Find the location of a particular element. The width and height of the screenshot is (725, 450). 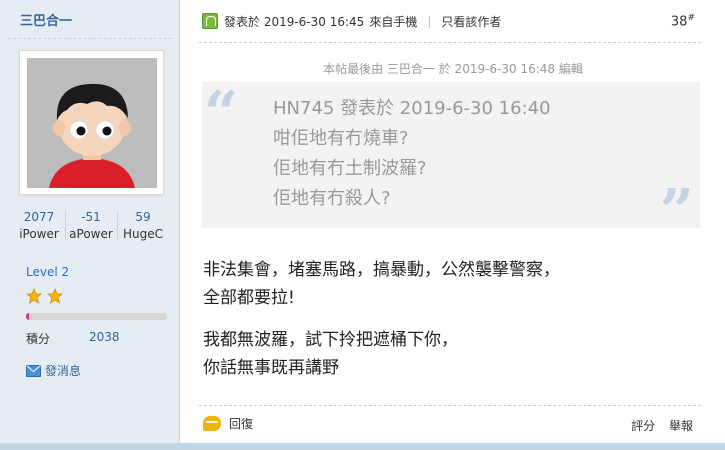

floor-number: 38# is located at coordinates (683, 21).